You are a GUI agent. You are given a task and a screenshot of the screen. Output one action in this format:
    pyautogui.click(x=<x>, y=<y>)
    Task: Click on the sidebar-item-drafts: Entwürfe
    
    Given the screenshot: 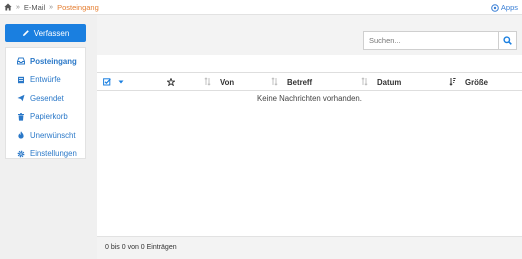 What is the action you would take?
    pyautogui.click(x=45, y=80)
    